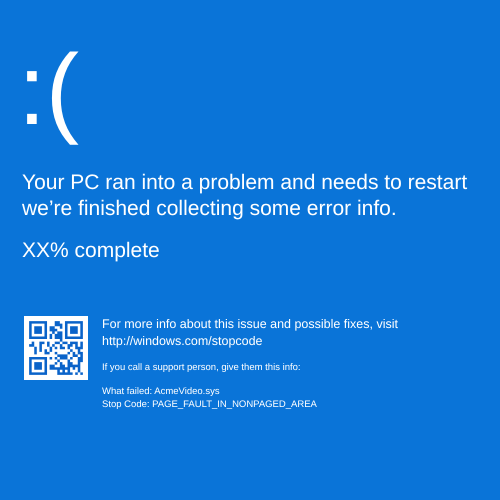  What do you see at coordinates (210, 404) in the screenshot?
I see `error-detail: Stop Code: PAGE_FAULT_IN_NONPAGED_AREA` at bounding box center [210, 404].